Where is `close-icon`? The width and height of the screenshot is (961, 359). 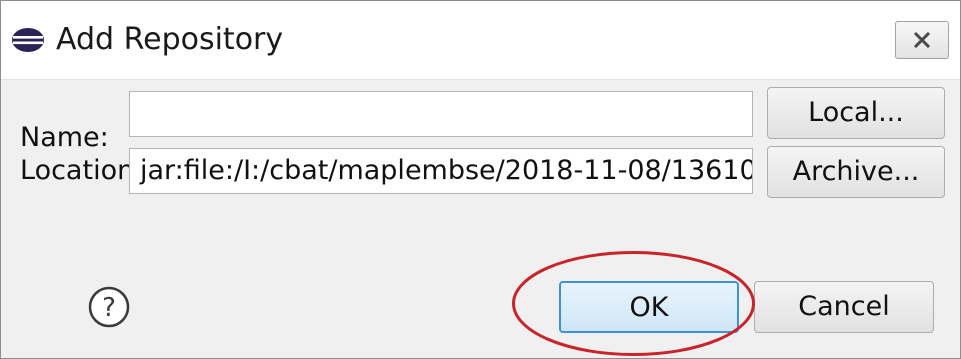 close-icon is located at coordinates (922, 40).